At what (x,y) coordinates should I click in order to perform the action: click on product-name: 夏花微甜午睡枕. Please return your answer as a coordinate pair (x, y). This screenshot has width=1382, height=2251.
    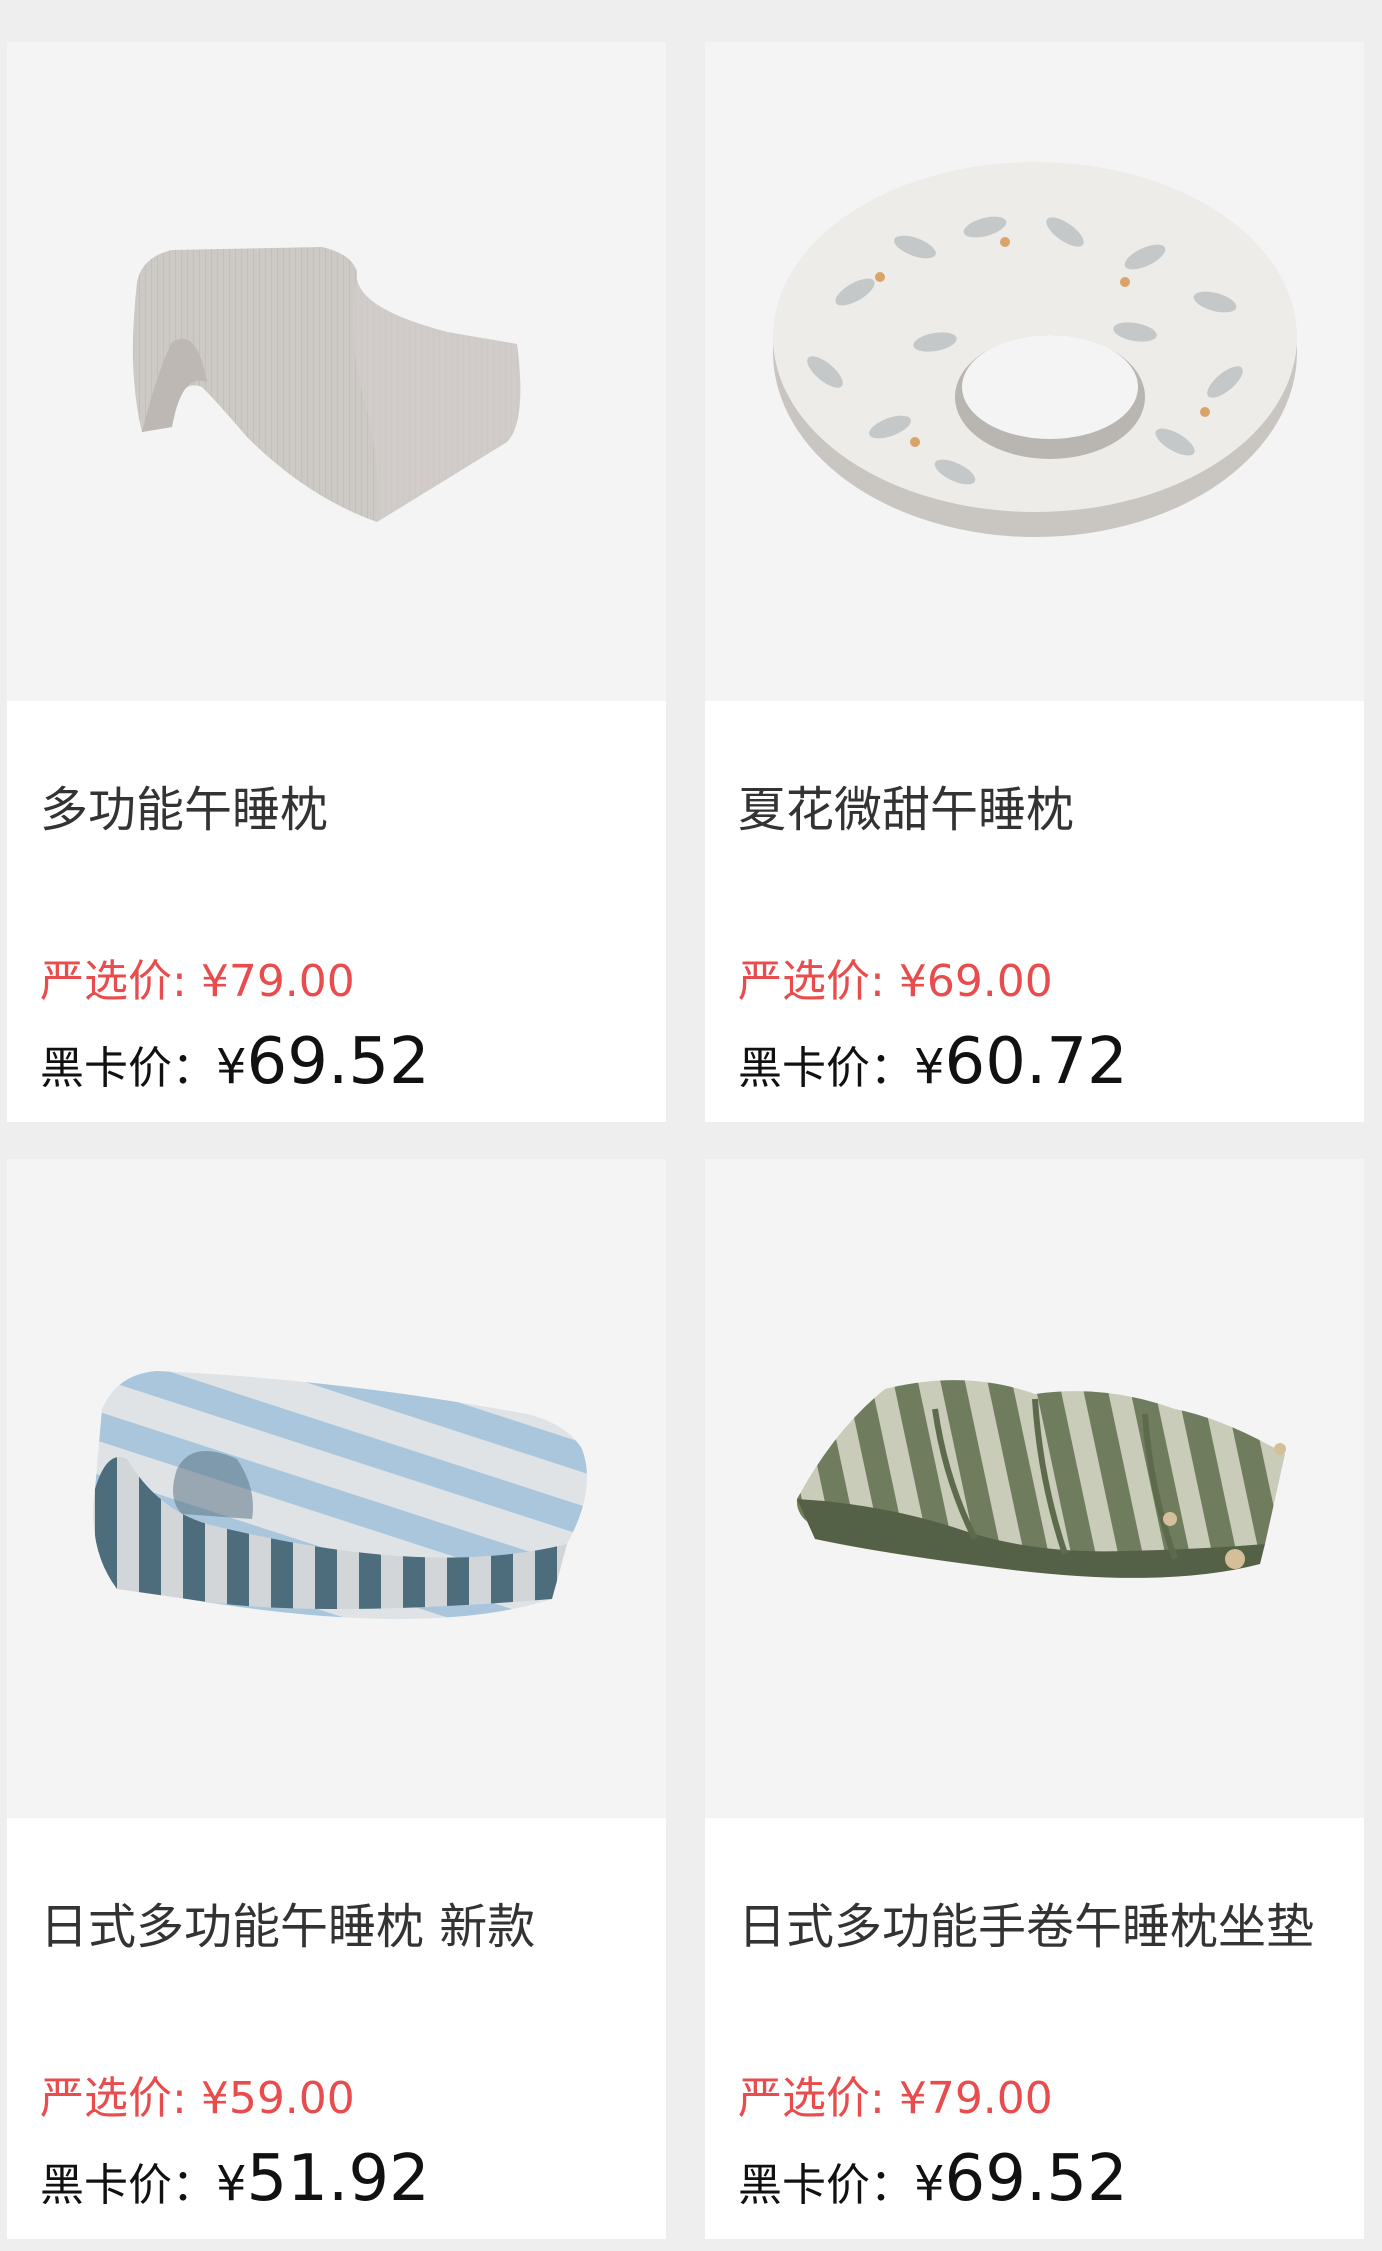
    Looking at the image, I should click on (906, 810).